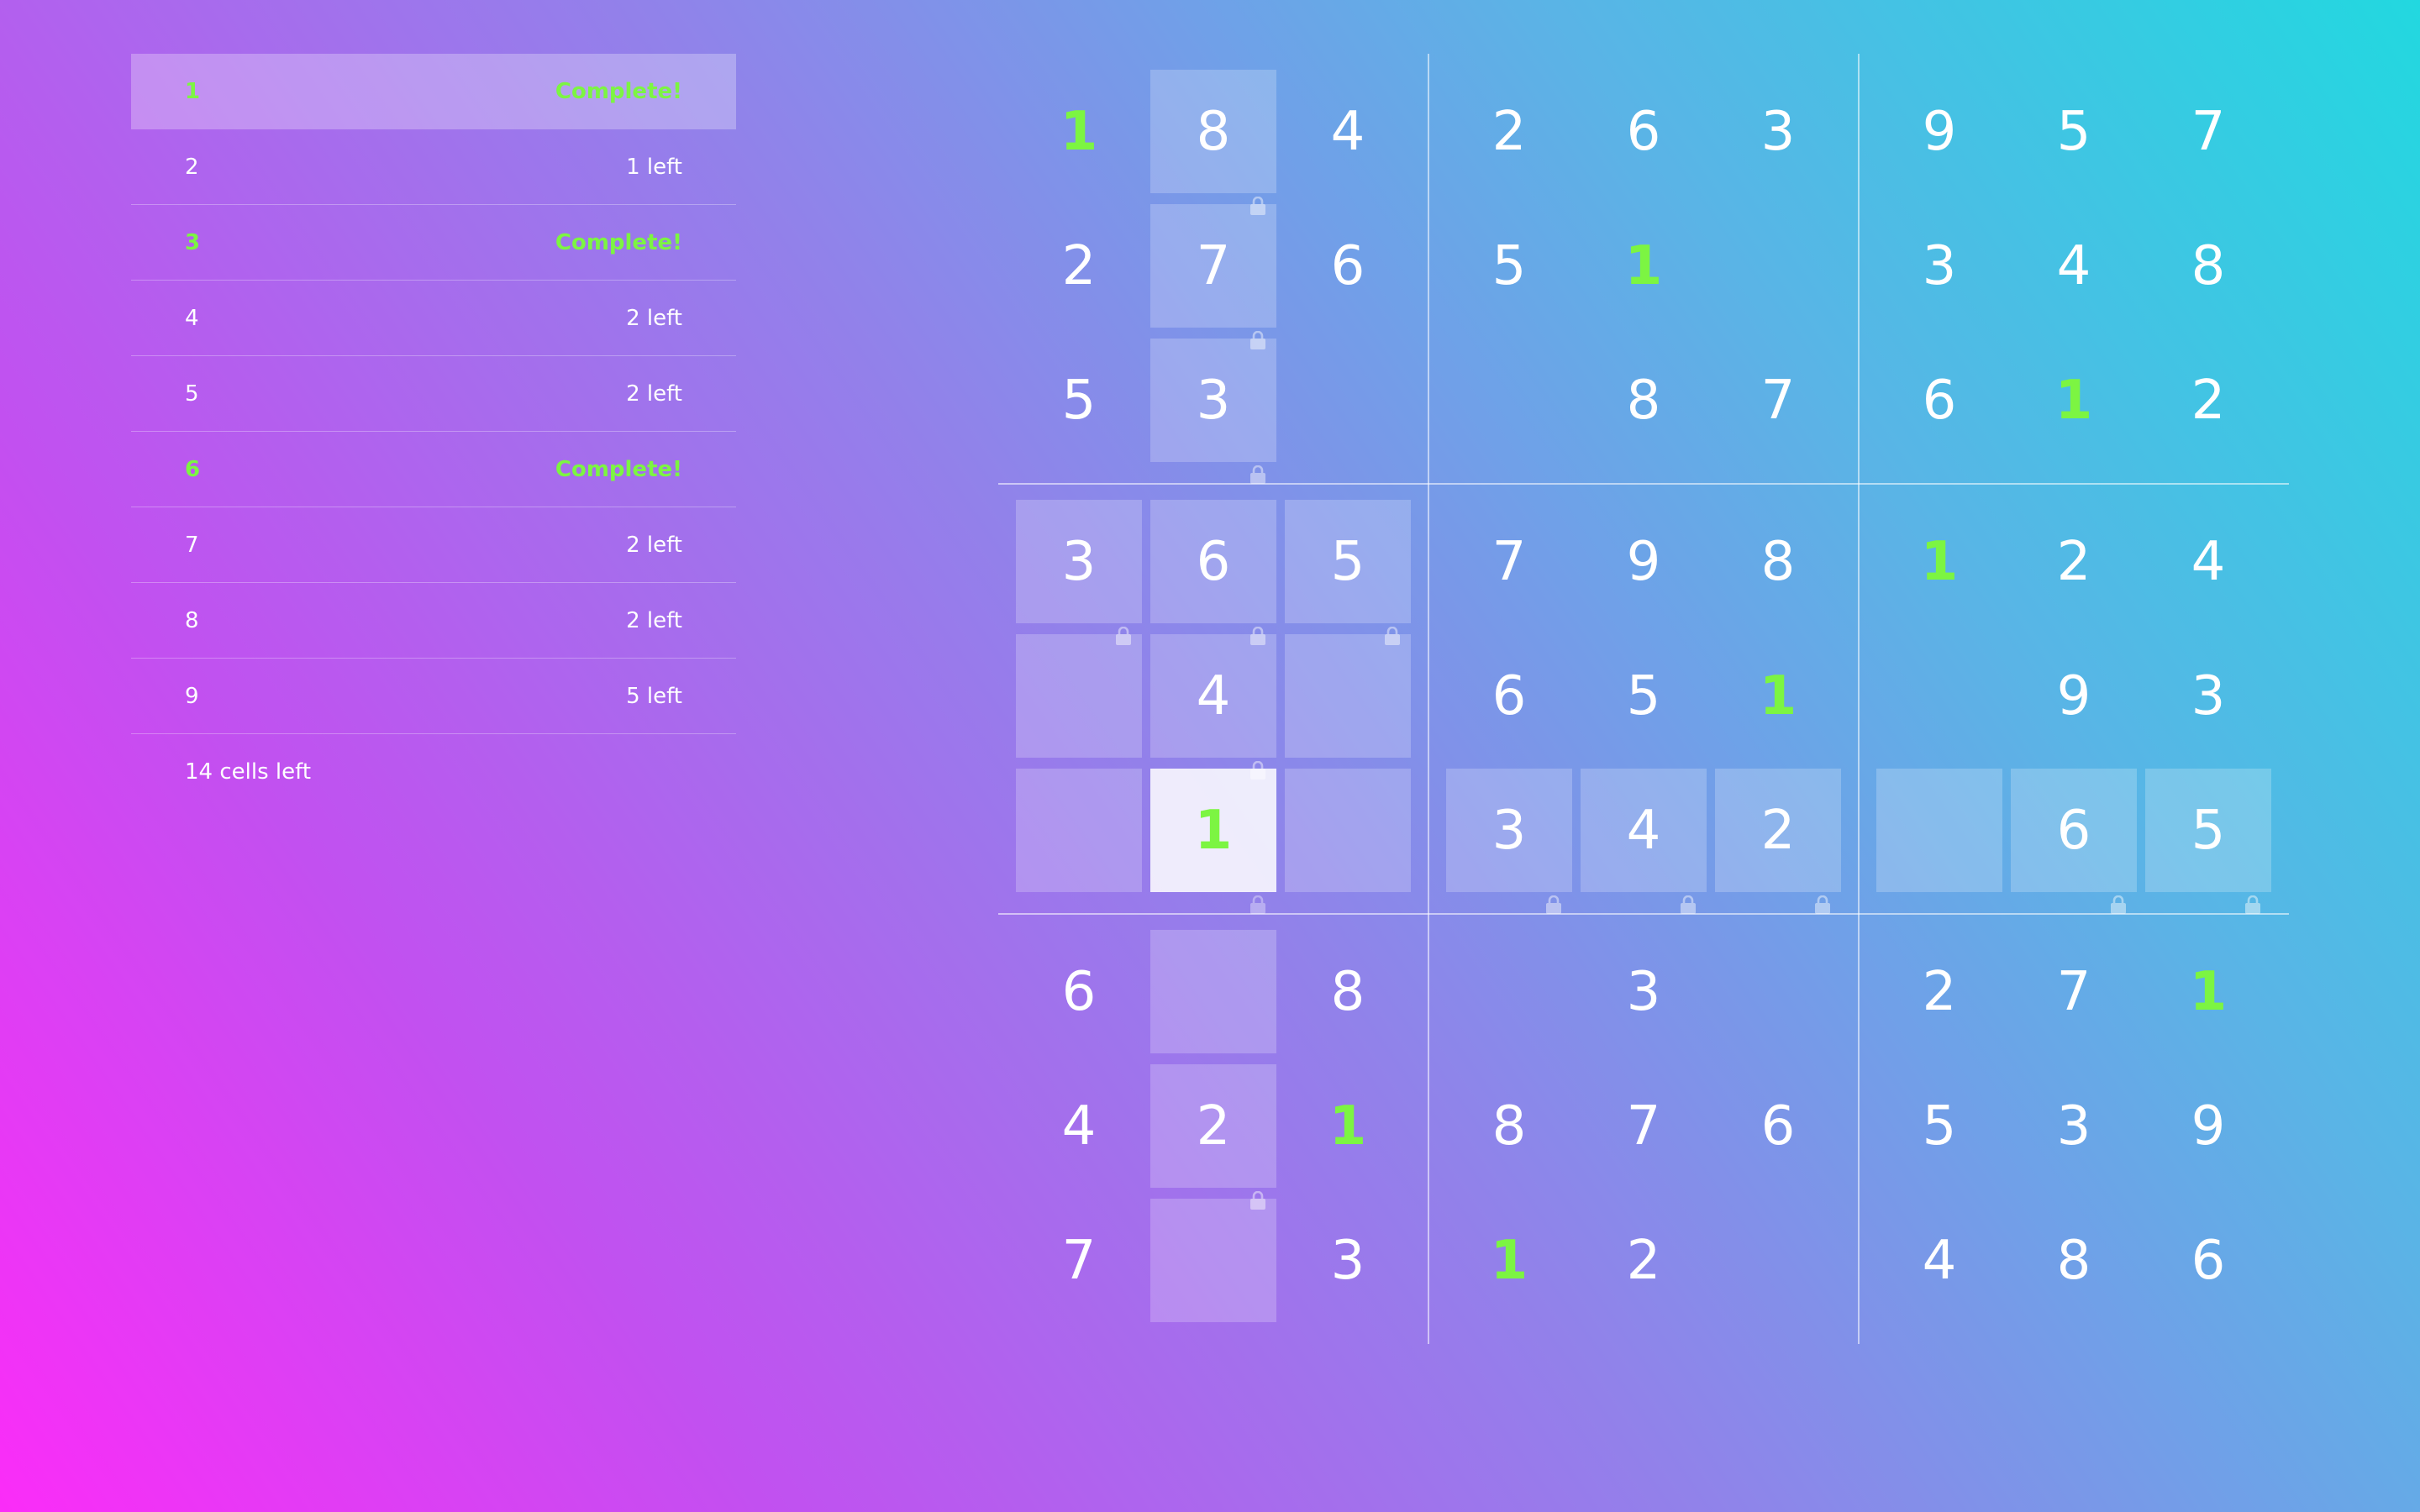  Describe the element at coordinates (2074, 131) in the screenshot. I see `board-cell-r1-c8: 5` at that location.